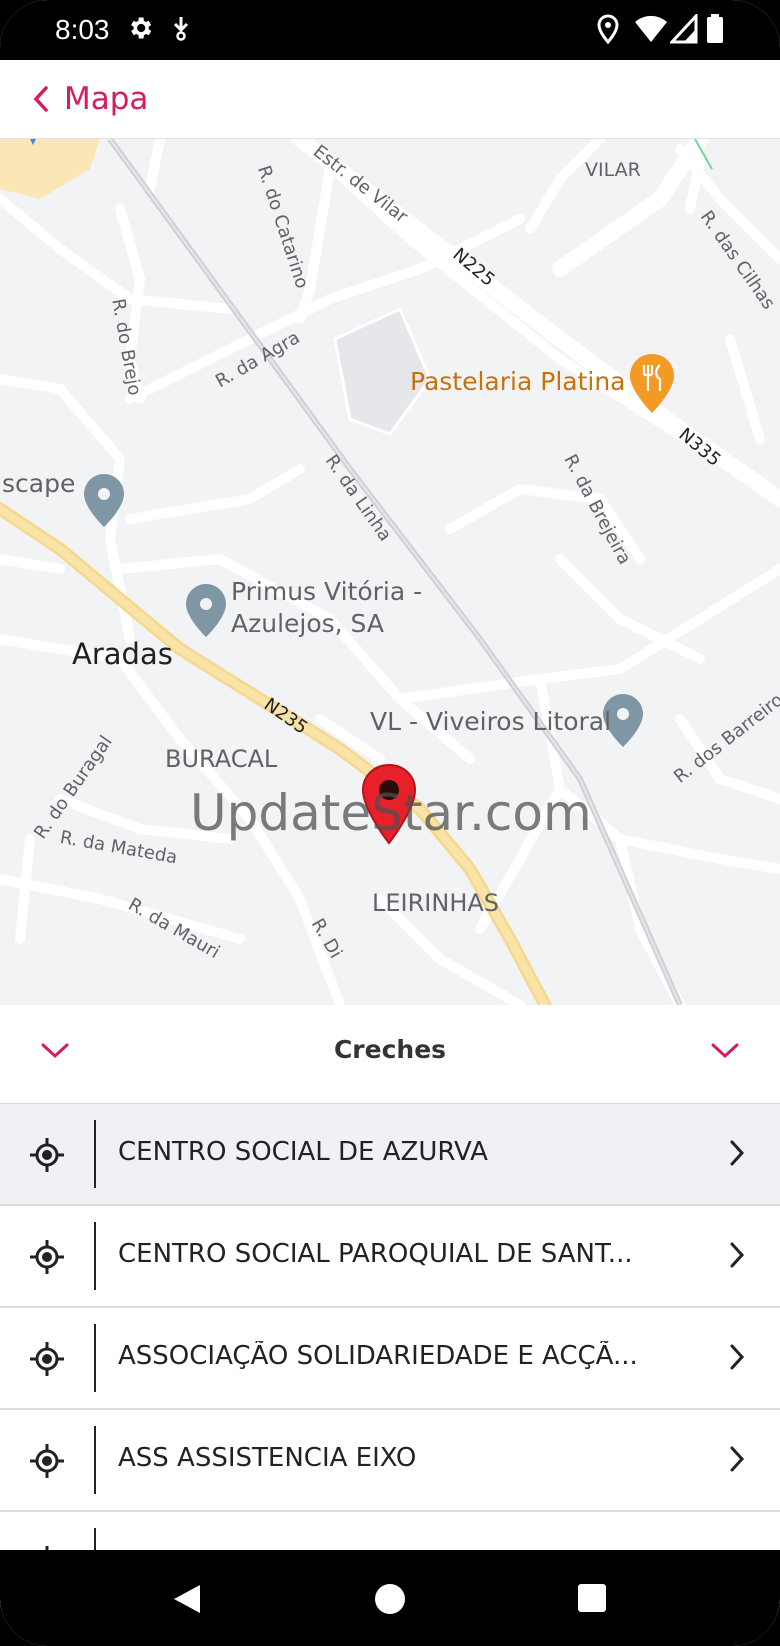  Describe the element at coordinates (221, 759) in the screenshot. I see `place-label-buracal: BURACAL` at that location.